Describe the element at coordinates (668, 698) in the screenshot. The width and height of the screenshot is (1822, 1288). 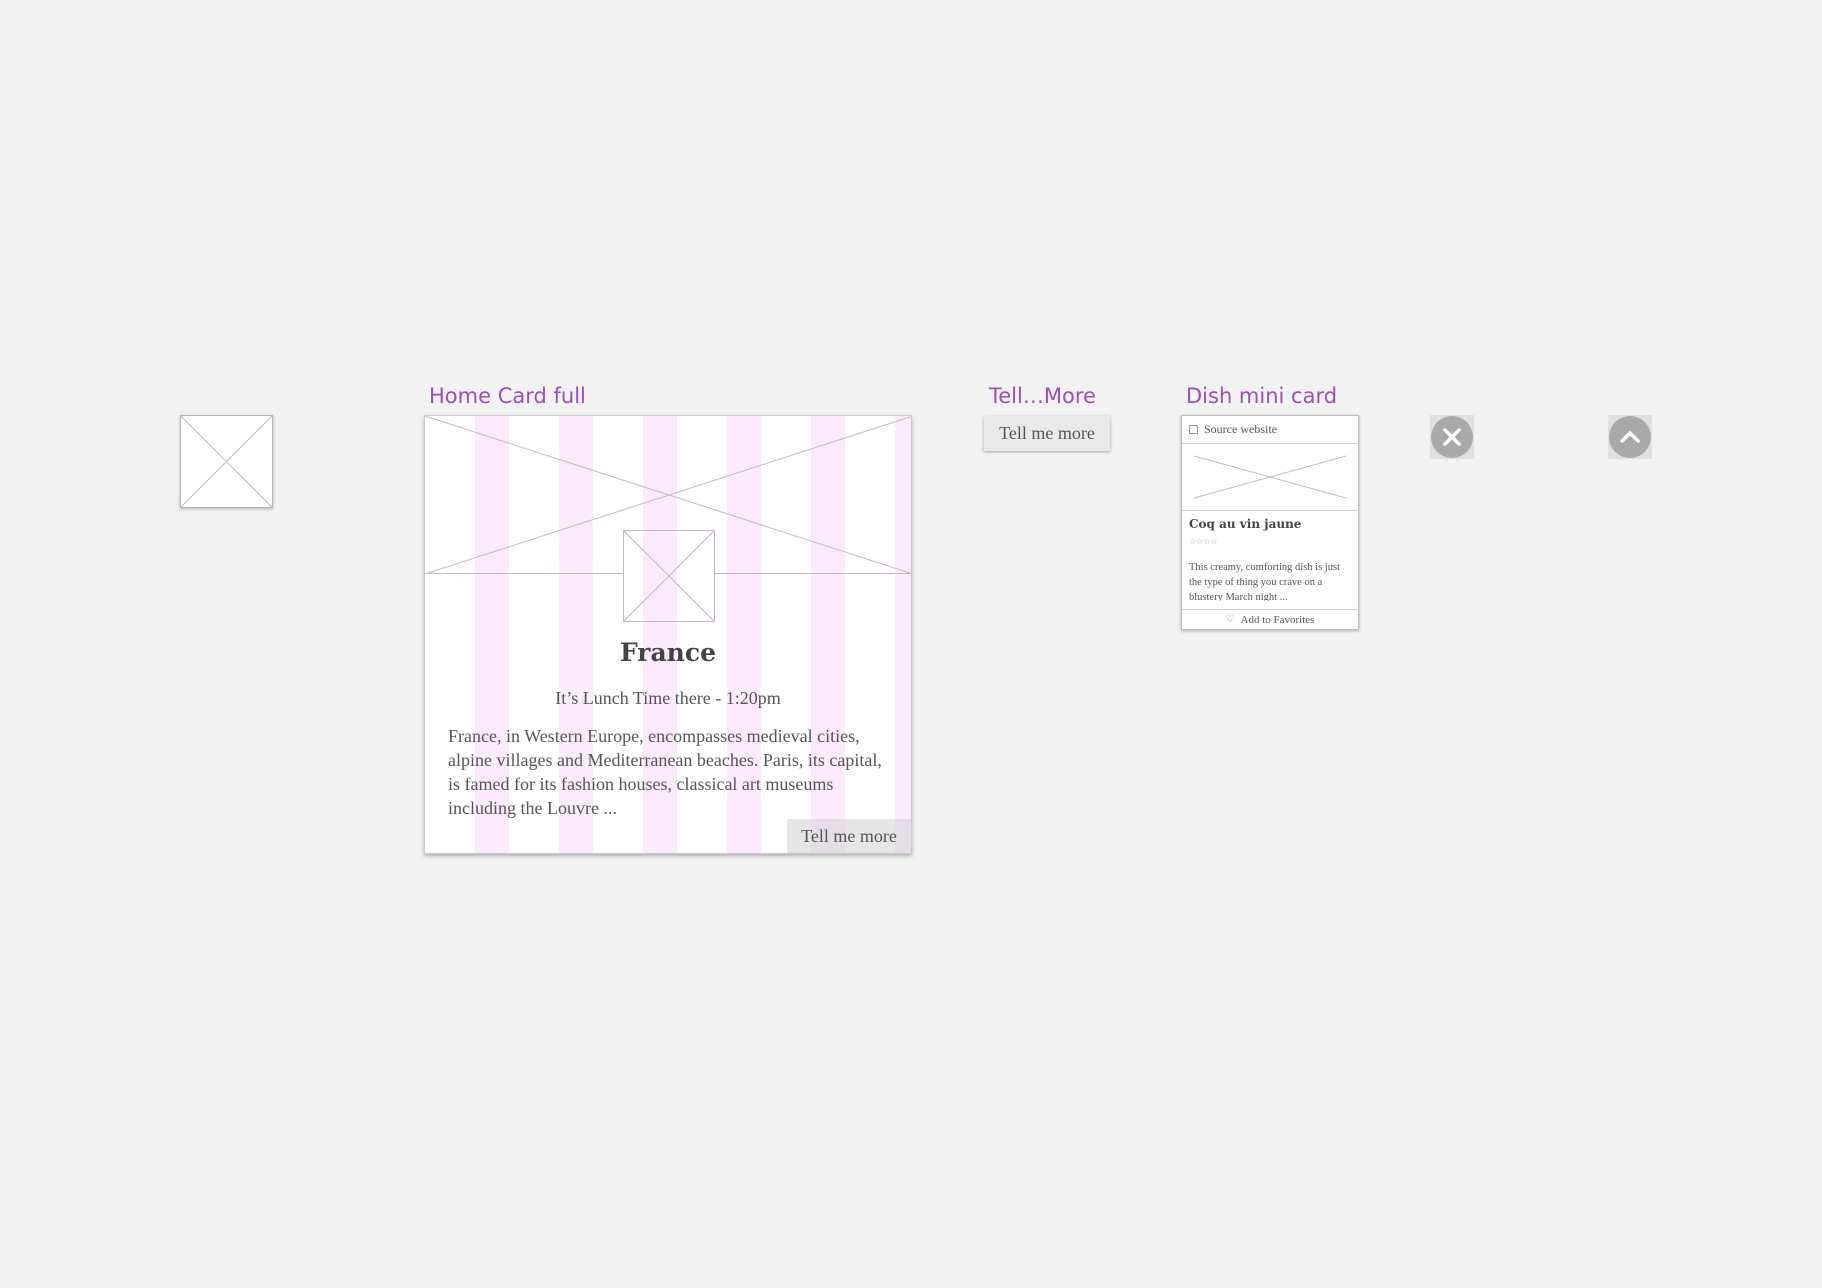
I see `local-time-text: It’s Lunch Time there - 1:20pm` at that location.